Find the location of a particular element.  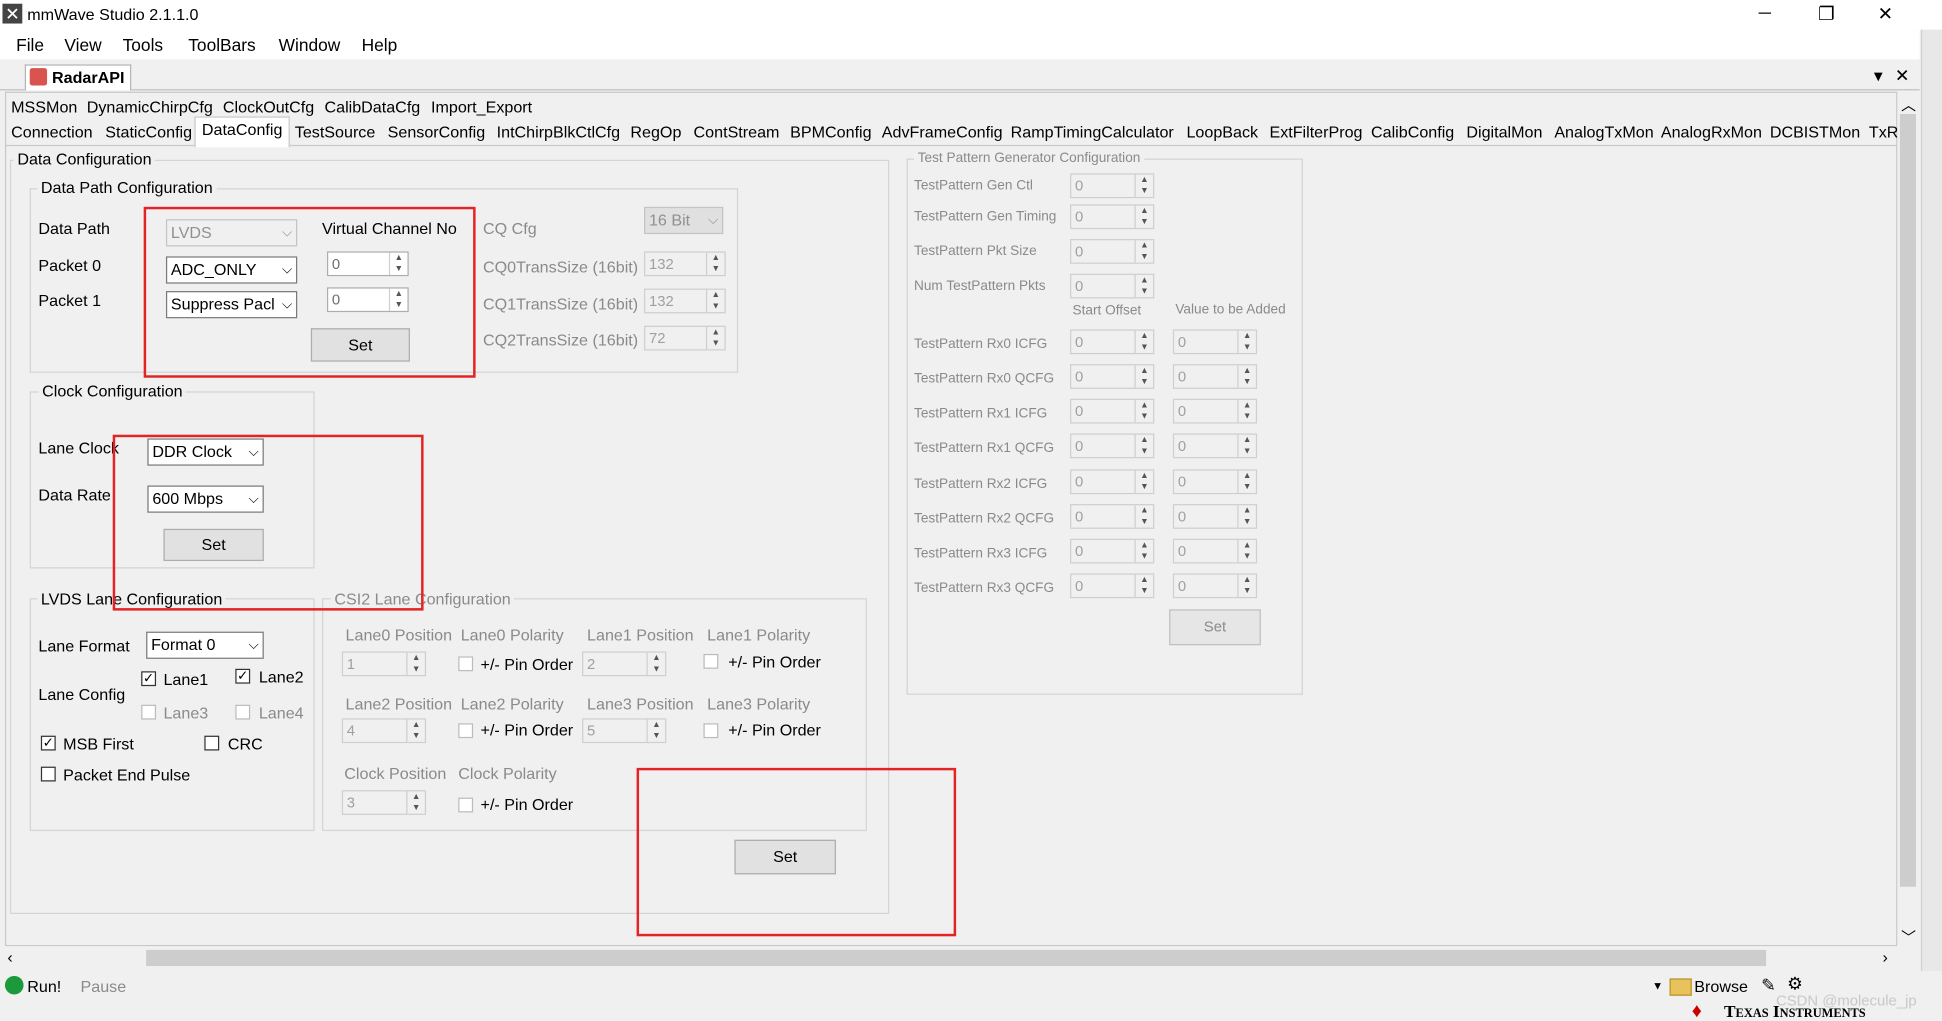

scroll-left-icon: ‹ is located at coordinates (9, 956).